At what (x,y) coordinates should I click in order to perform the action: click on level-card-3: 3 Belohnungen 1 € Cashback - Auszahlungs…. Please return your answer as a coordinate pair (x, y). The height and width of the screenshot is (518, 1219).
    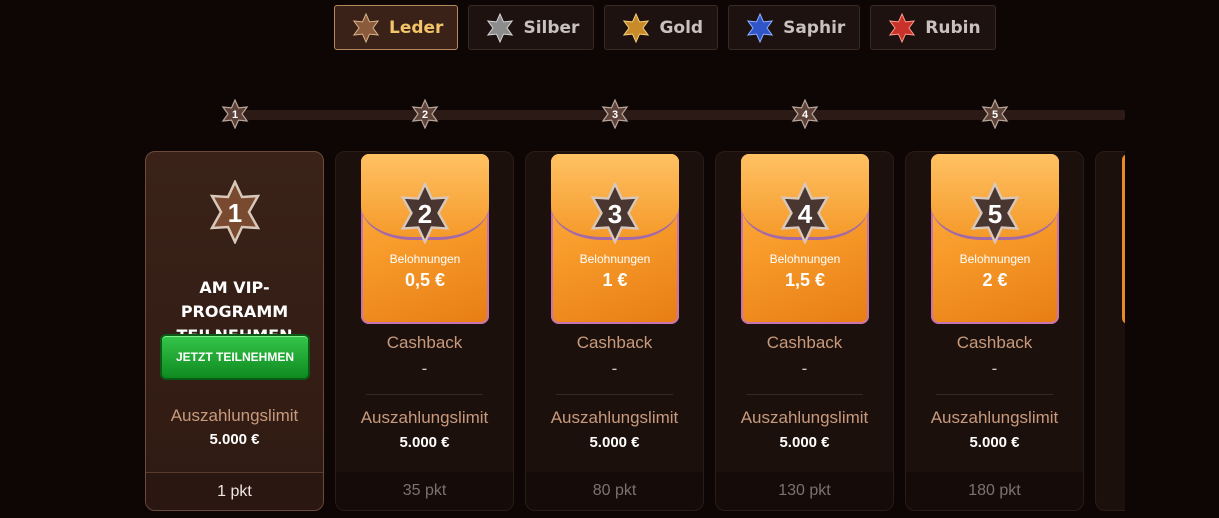
    Looking at the image, I should click on (614, 331).